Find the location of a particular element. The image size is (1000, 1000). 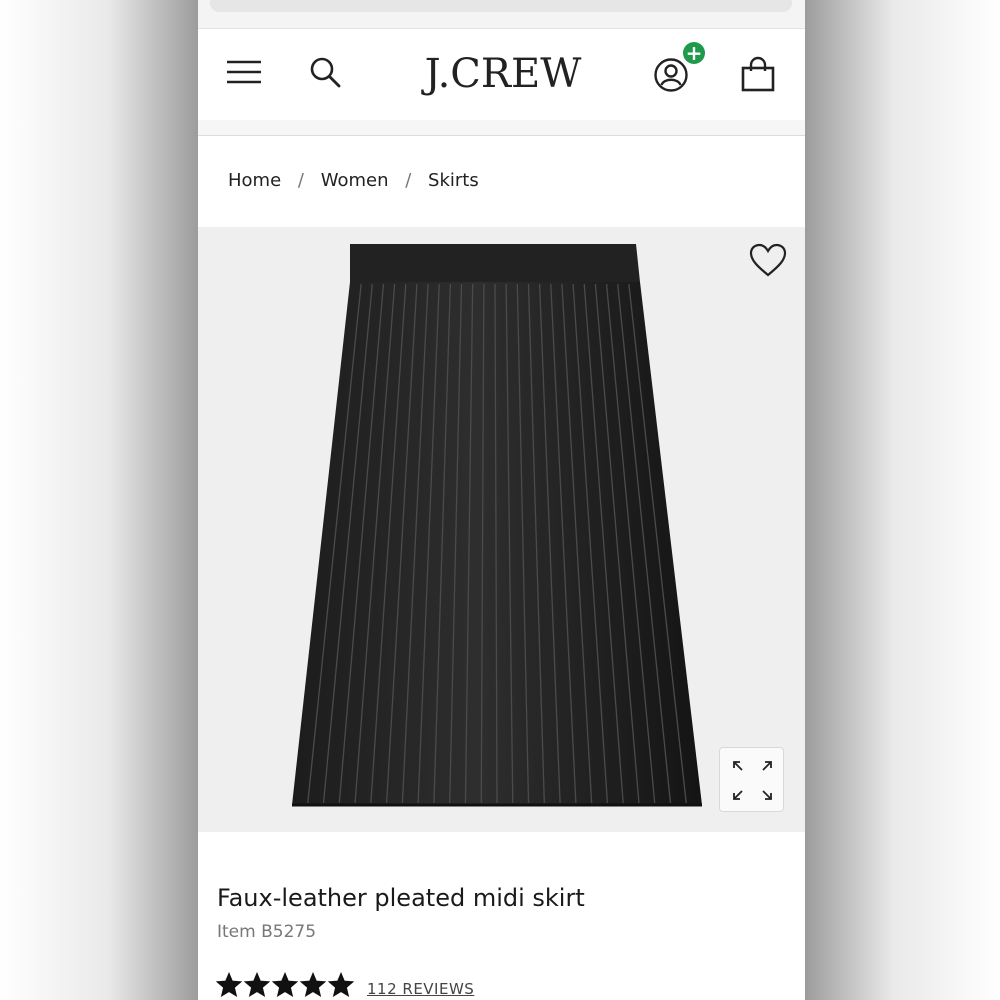

breadcrumb-women: Women is located at coordinates (355, 180).